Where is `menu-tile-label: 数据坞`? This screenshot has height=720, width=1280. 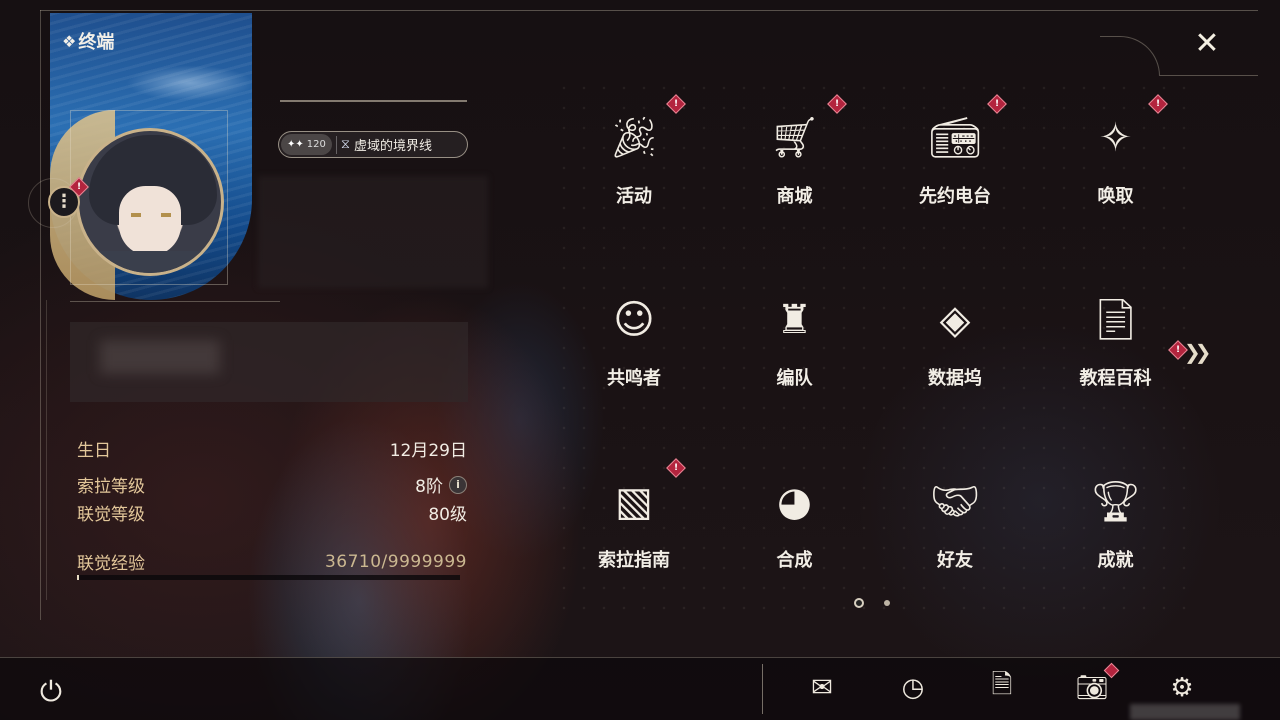
menu-tile-label: 数据坞 is located at coordinates (955, 378).